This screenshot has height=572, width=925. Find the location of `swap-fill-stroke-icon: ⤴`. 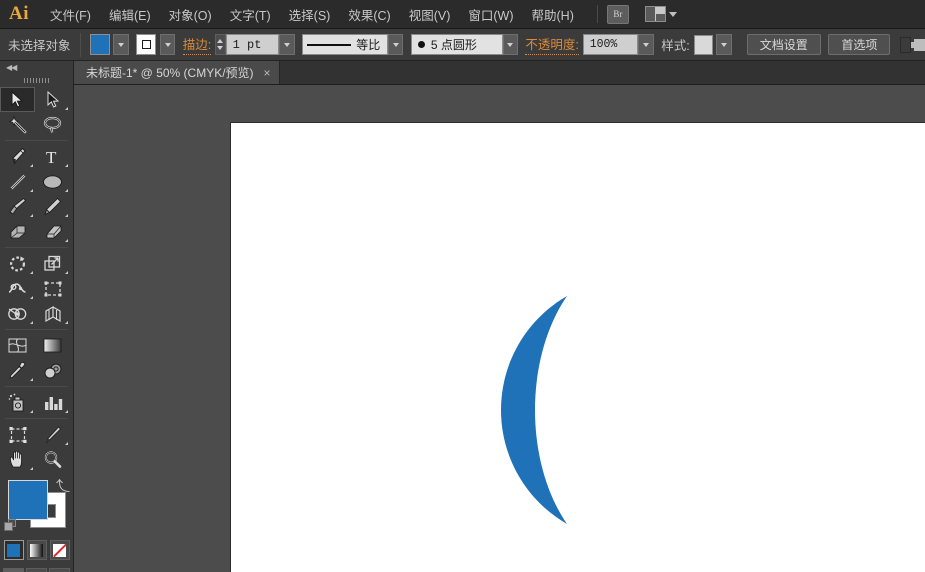

swap-fill-stroke-icon: ⤴ is located at coordinates (63, 486).